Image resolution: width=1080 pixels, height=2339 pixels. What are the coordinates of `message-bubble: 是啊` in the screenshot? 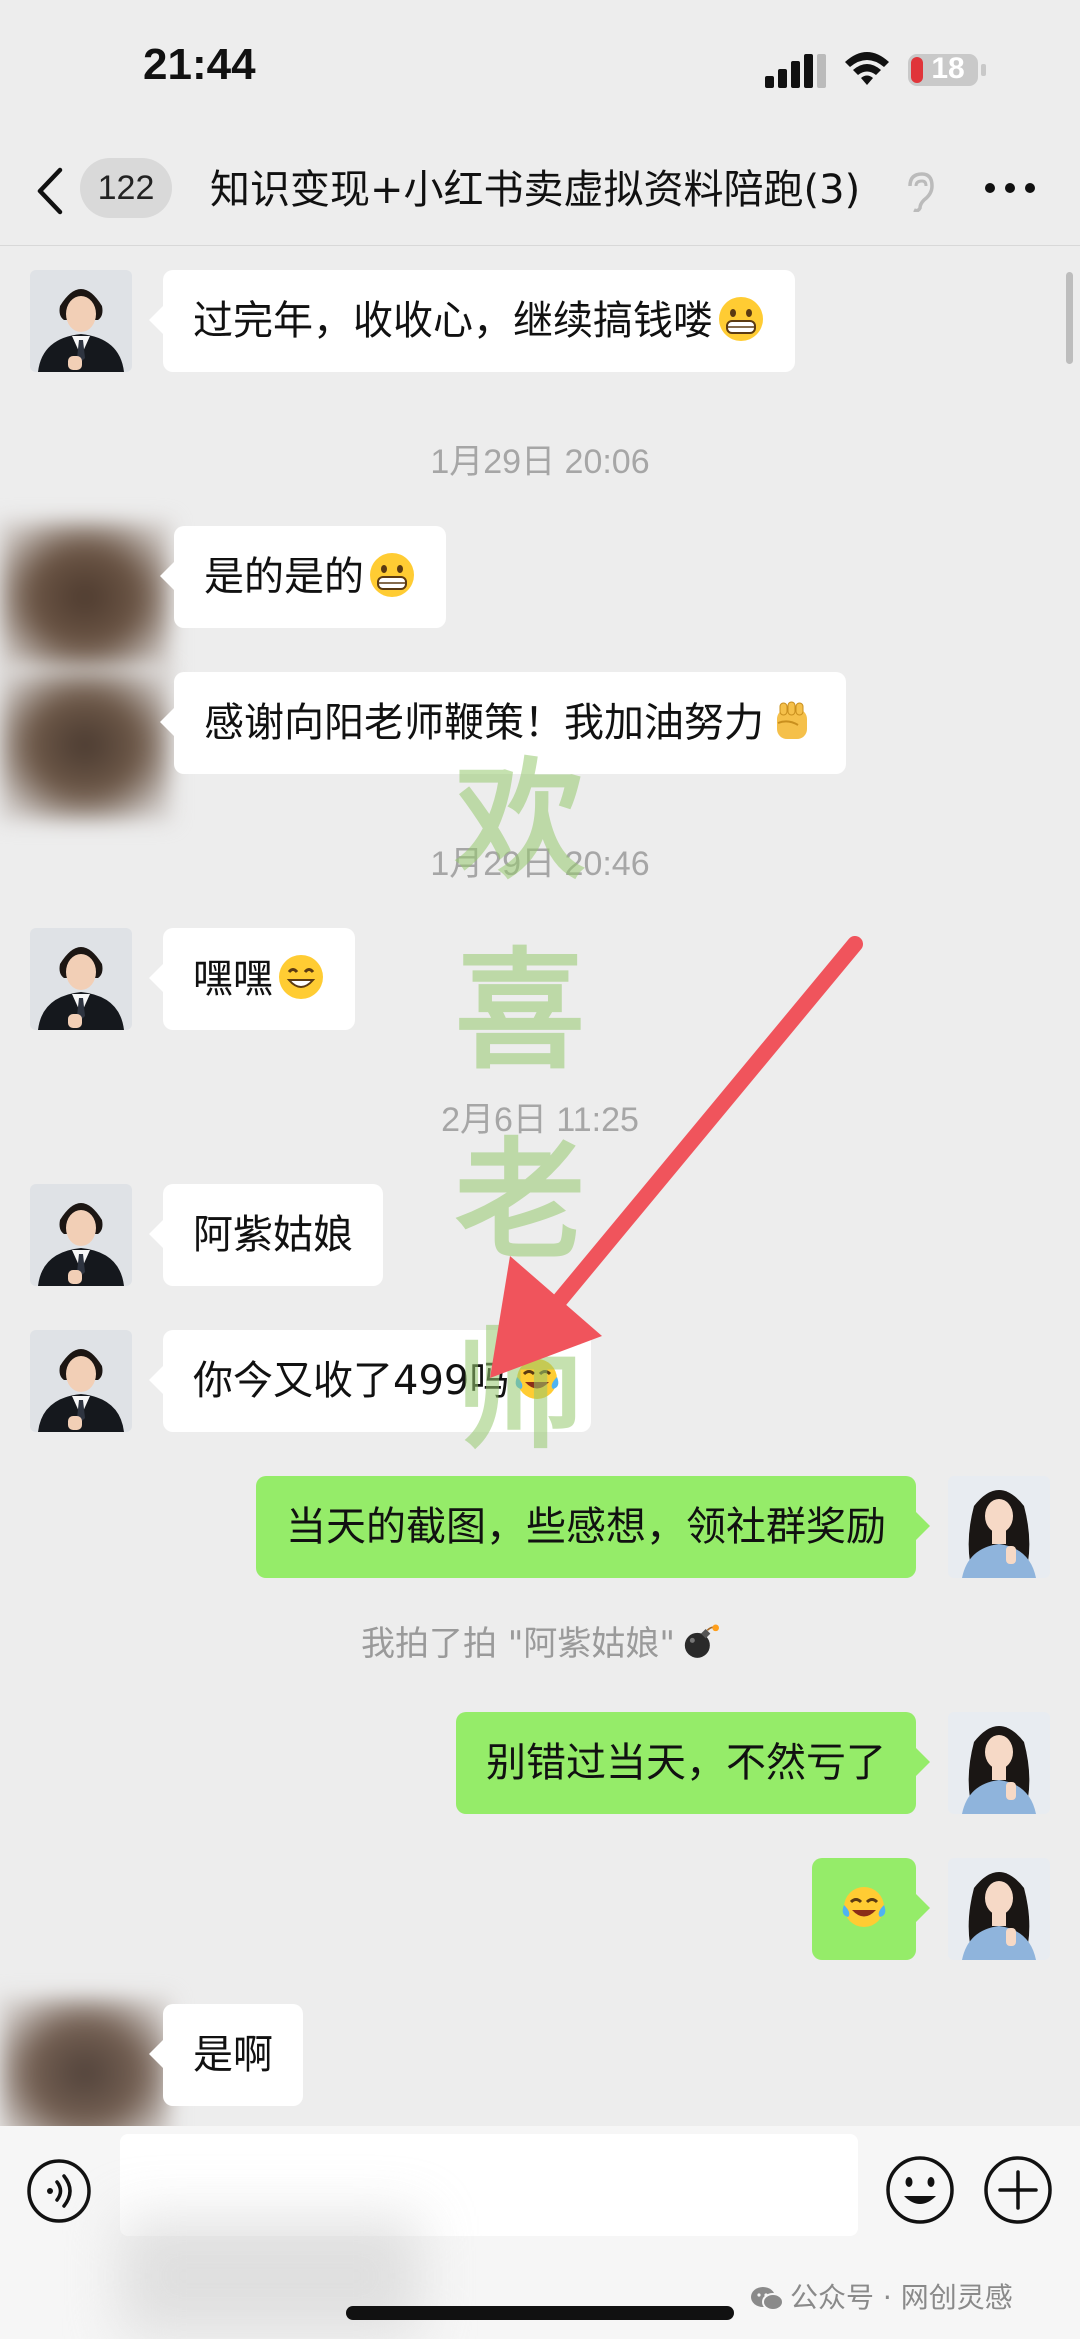 It's located at (226, 2055).